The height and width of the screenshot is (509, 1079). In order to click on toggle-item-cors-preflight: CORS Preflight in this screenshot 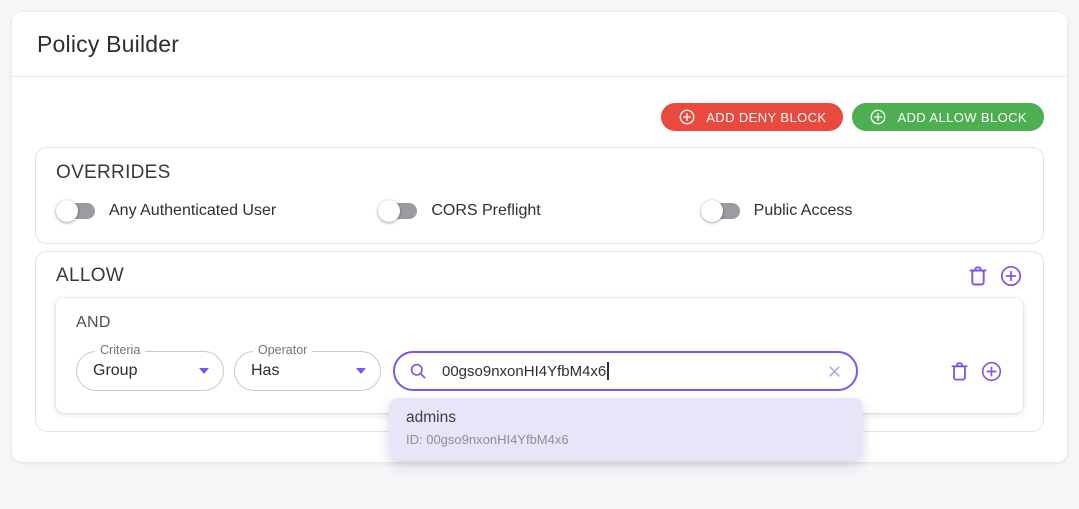, I will do `click(539, 211)`.